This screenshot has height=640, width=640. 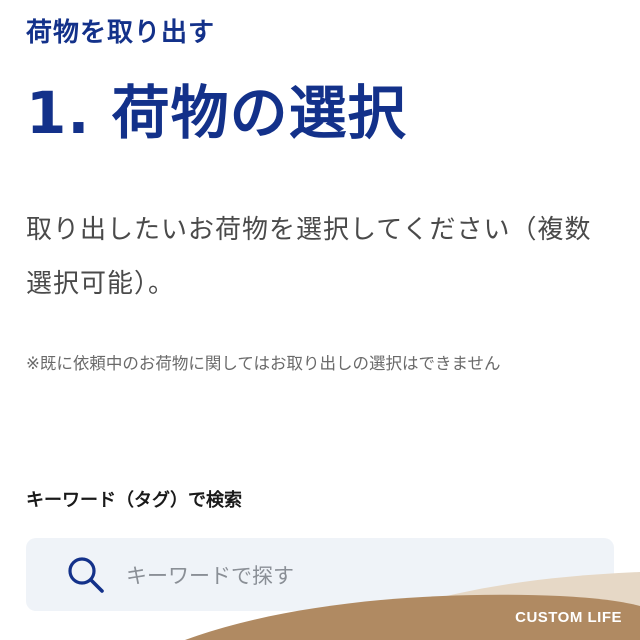 I want to click on brand-watermark: CUSTOM LIFE, so click(x=568, y=617).